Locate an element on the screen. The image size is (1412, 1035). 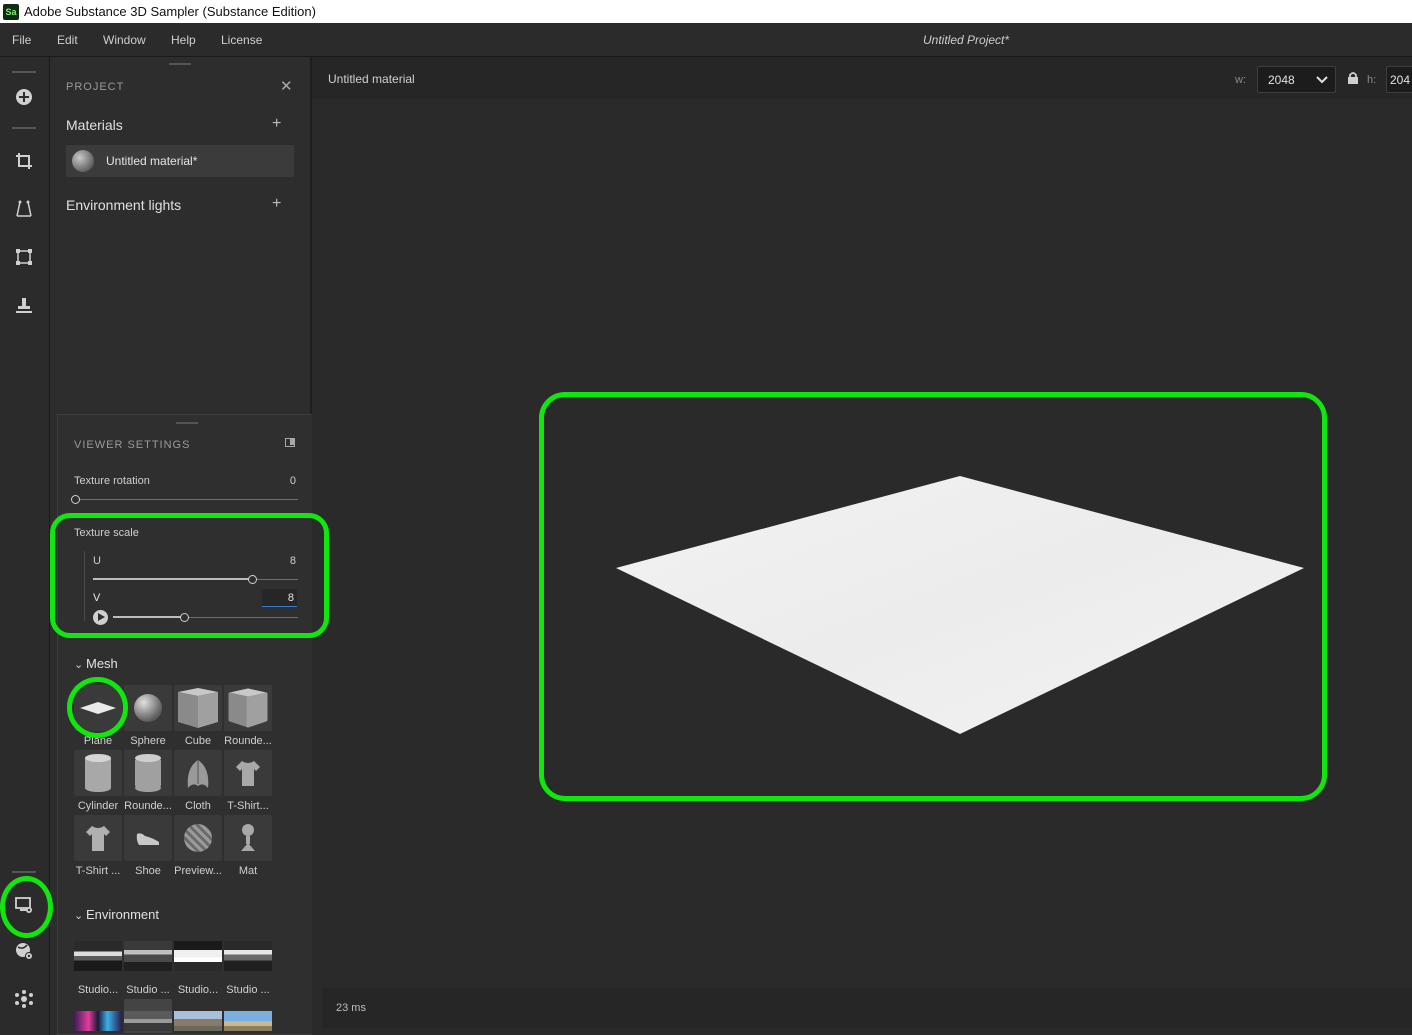
mat-icon is located at coordinates (248, 838).